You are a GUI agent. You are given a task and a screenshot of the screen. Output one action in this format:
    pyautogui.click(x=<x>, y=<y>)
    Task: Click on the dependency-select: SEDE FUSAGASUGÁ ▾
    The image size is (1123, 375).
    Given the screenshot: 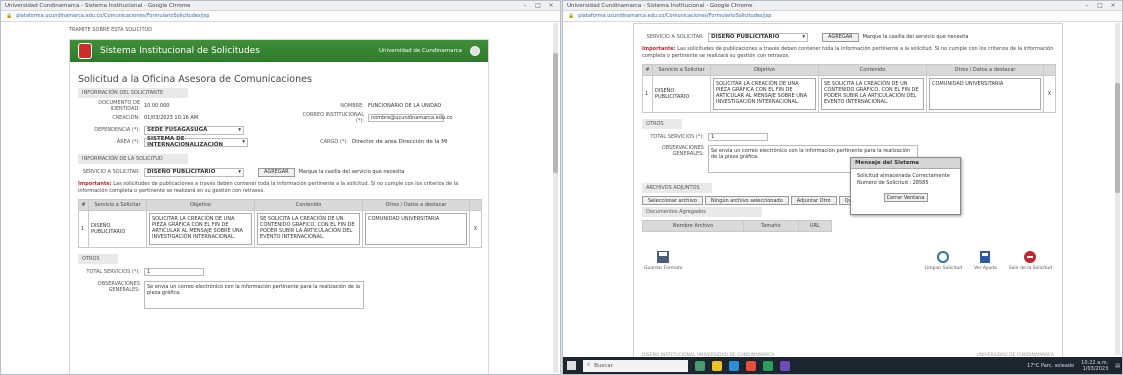 What is the action you would take?
    pyautogui.click(x=194, y=130)
    